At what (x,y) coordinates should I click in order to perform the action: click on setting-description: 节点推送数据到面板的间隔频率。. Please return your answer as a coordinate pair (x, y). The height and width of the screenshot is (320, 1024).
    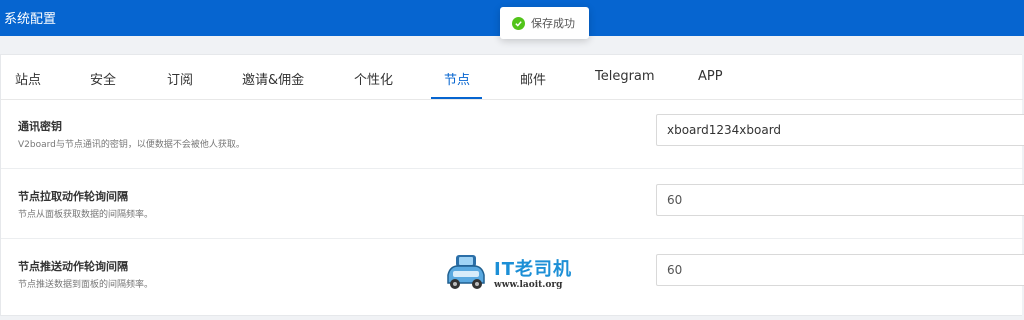
    Looking at the image, I should click on (86, 285).